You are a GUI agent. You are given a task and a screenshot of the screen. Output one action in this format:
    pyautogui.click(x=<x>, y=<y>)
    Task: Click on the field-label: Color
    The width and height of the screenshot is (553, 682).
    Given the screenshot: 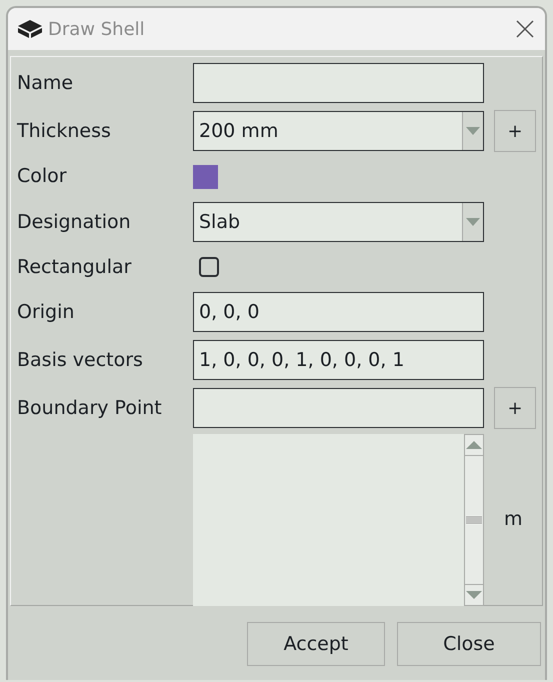 What is the action you would take?
    pyautogui.click(x=42, y=176)
    